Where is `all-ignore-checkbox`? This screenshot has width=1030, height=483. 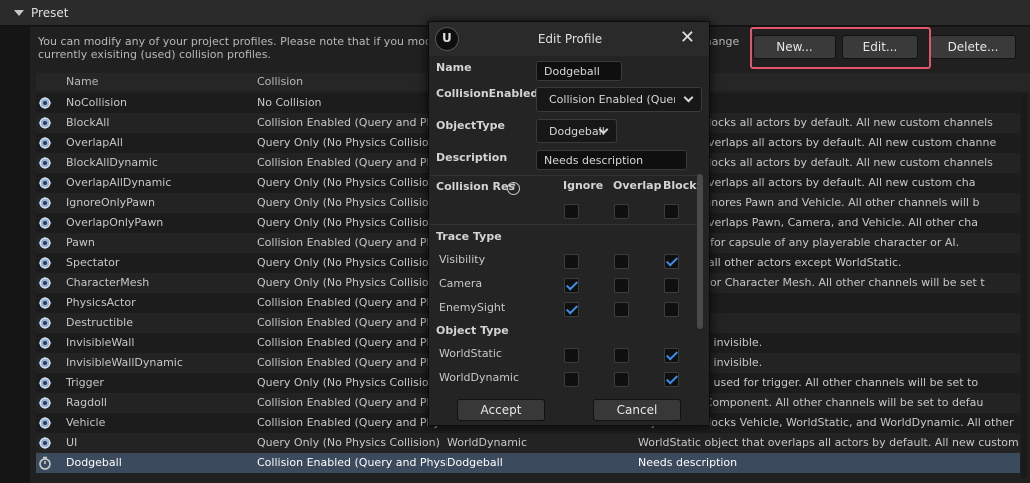 all-ignore-checkbox is located at coordinates (571, 211).